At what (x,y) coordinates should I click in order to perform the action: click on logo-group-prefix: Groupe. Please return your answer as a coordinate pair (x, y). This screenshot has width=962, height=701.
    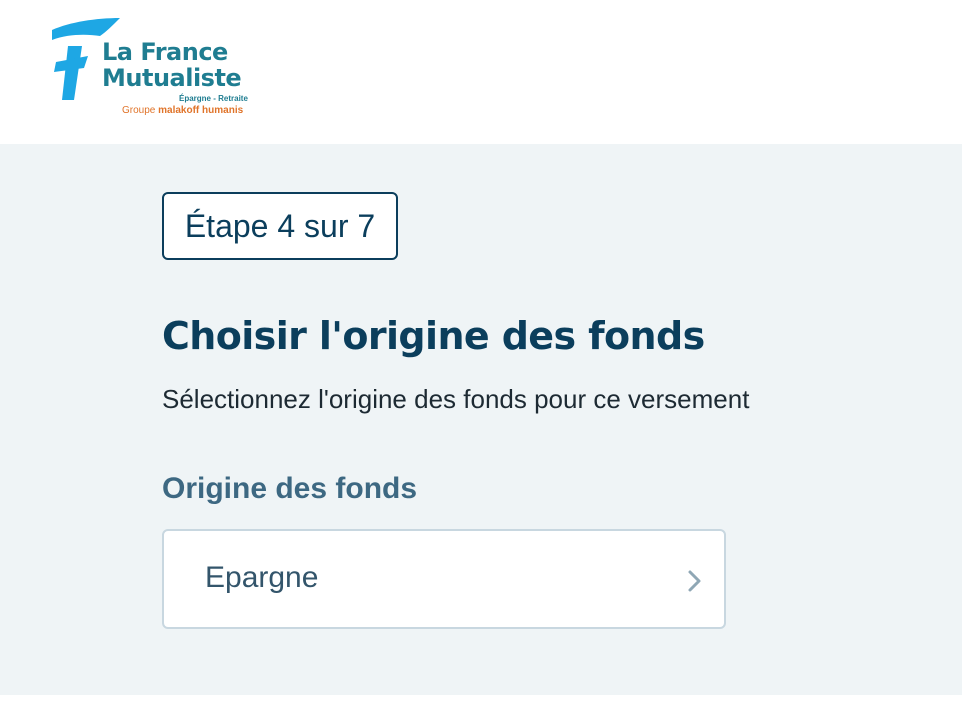
    Looking at the image, I should click on (139, 110).